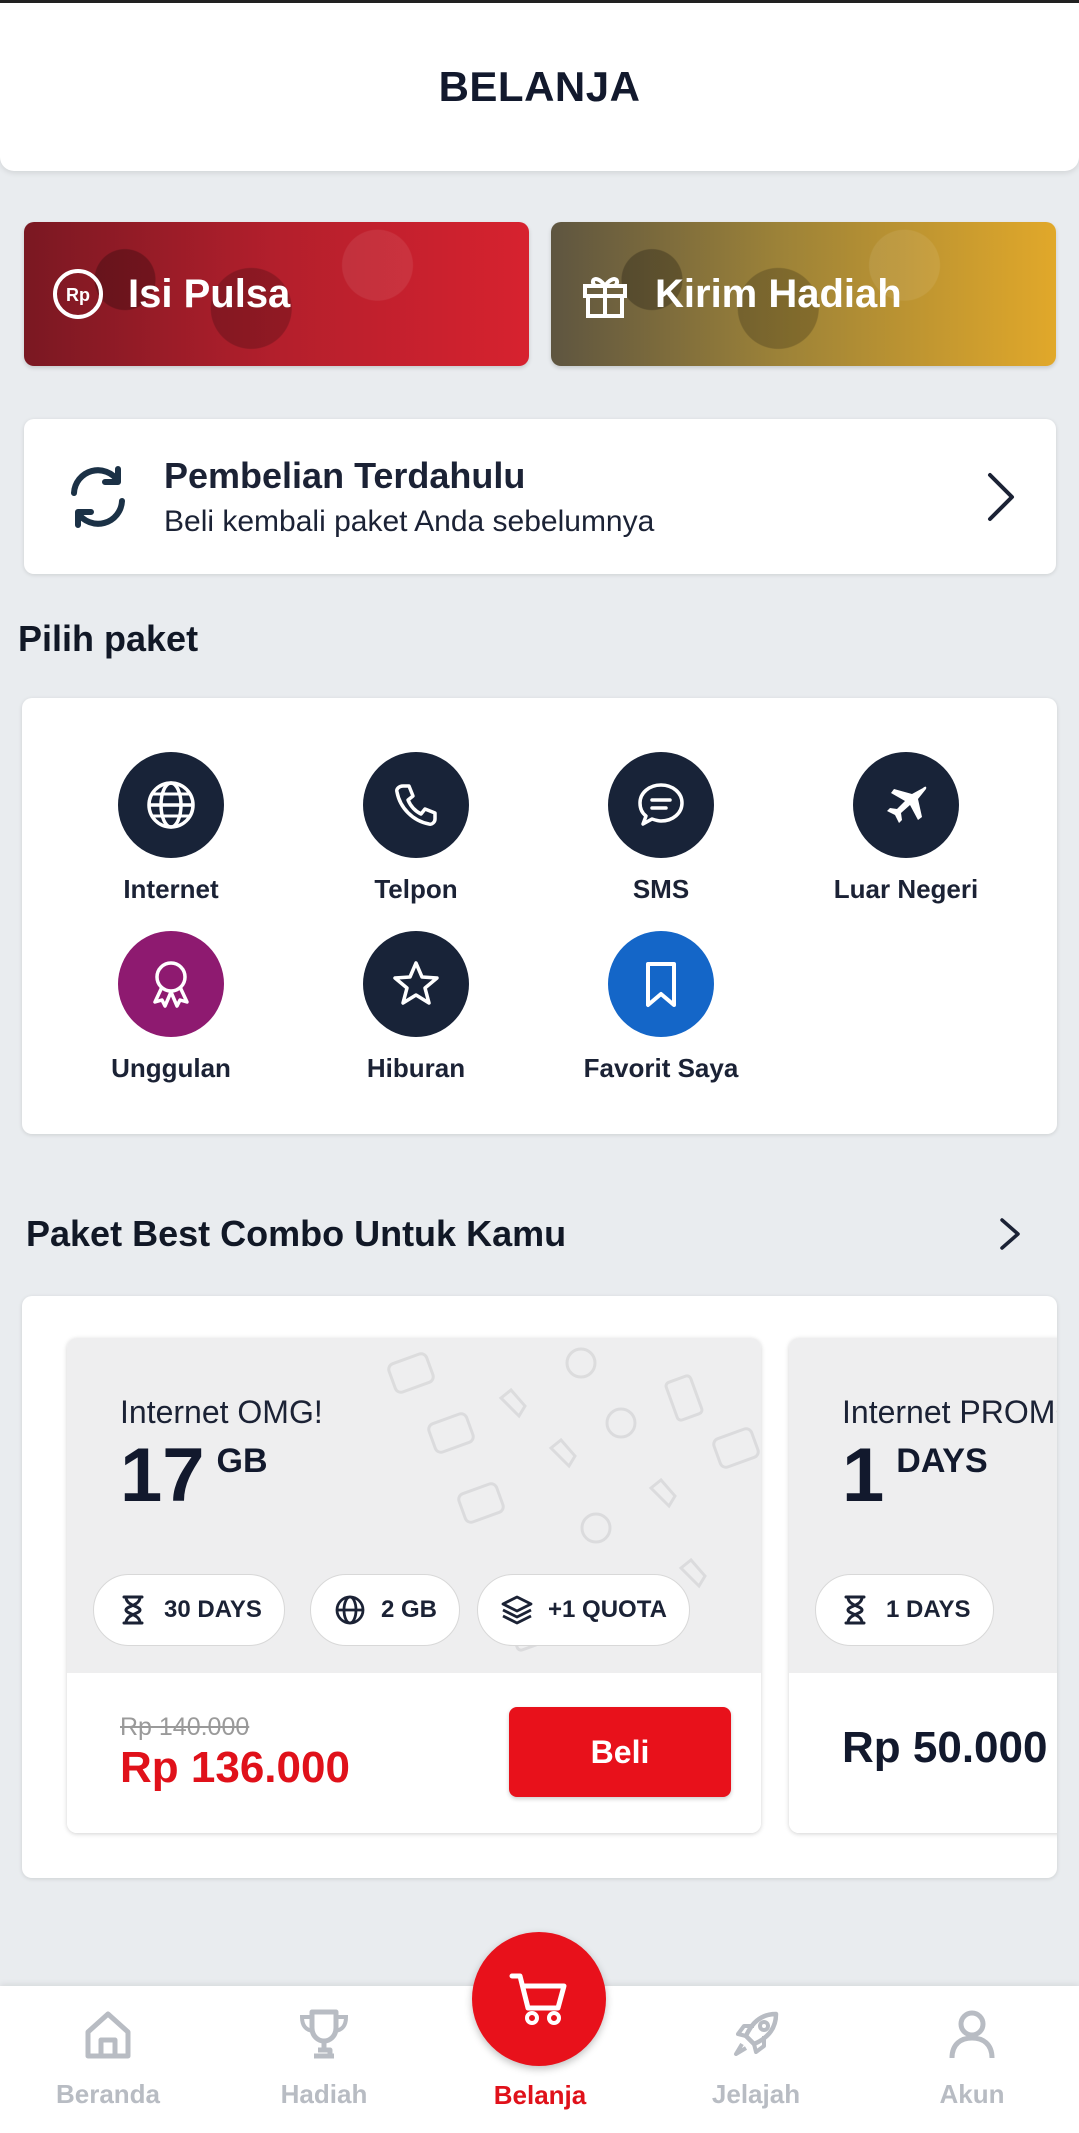 This screenshot has width=1079, height=2133. What do you see at coordinates (661, 889) in the screenshot?
I see `category-label: SMS` at bounding box center [661, 889].